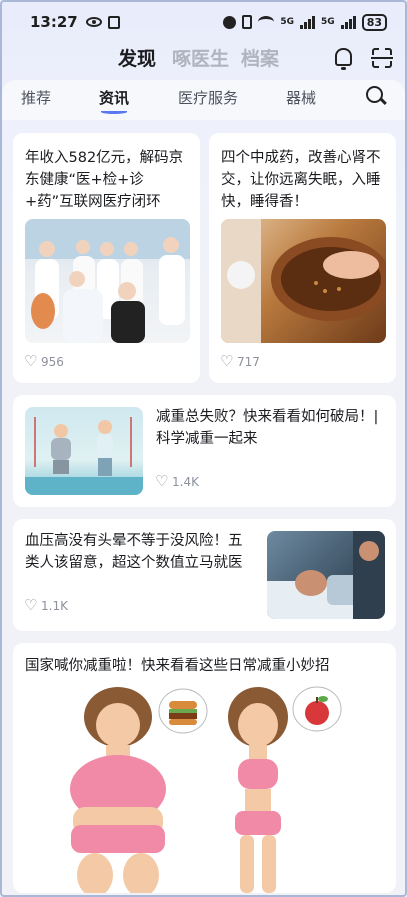 The height and width of the screenshot is (897, 407). Describe the element at coordinates (326, 575) in the screenshot. I see `article-image-hospital-patient` at that location.